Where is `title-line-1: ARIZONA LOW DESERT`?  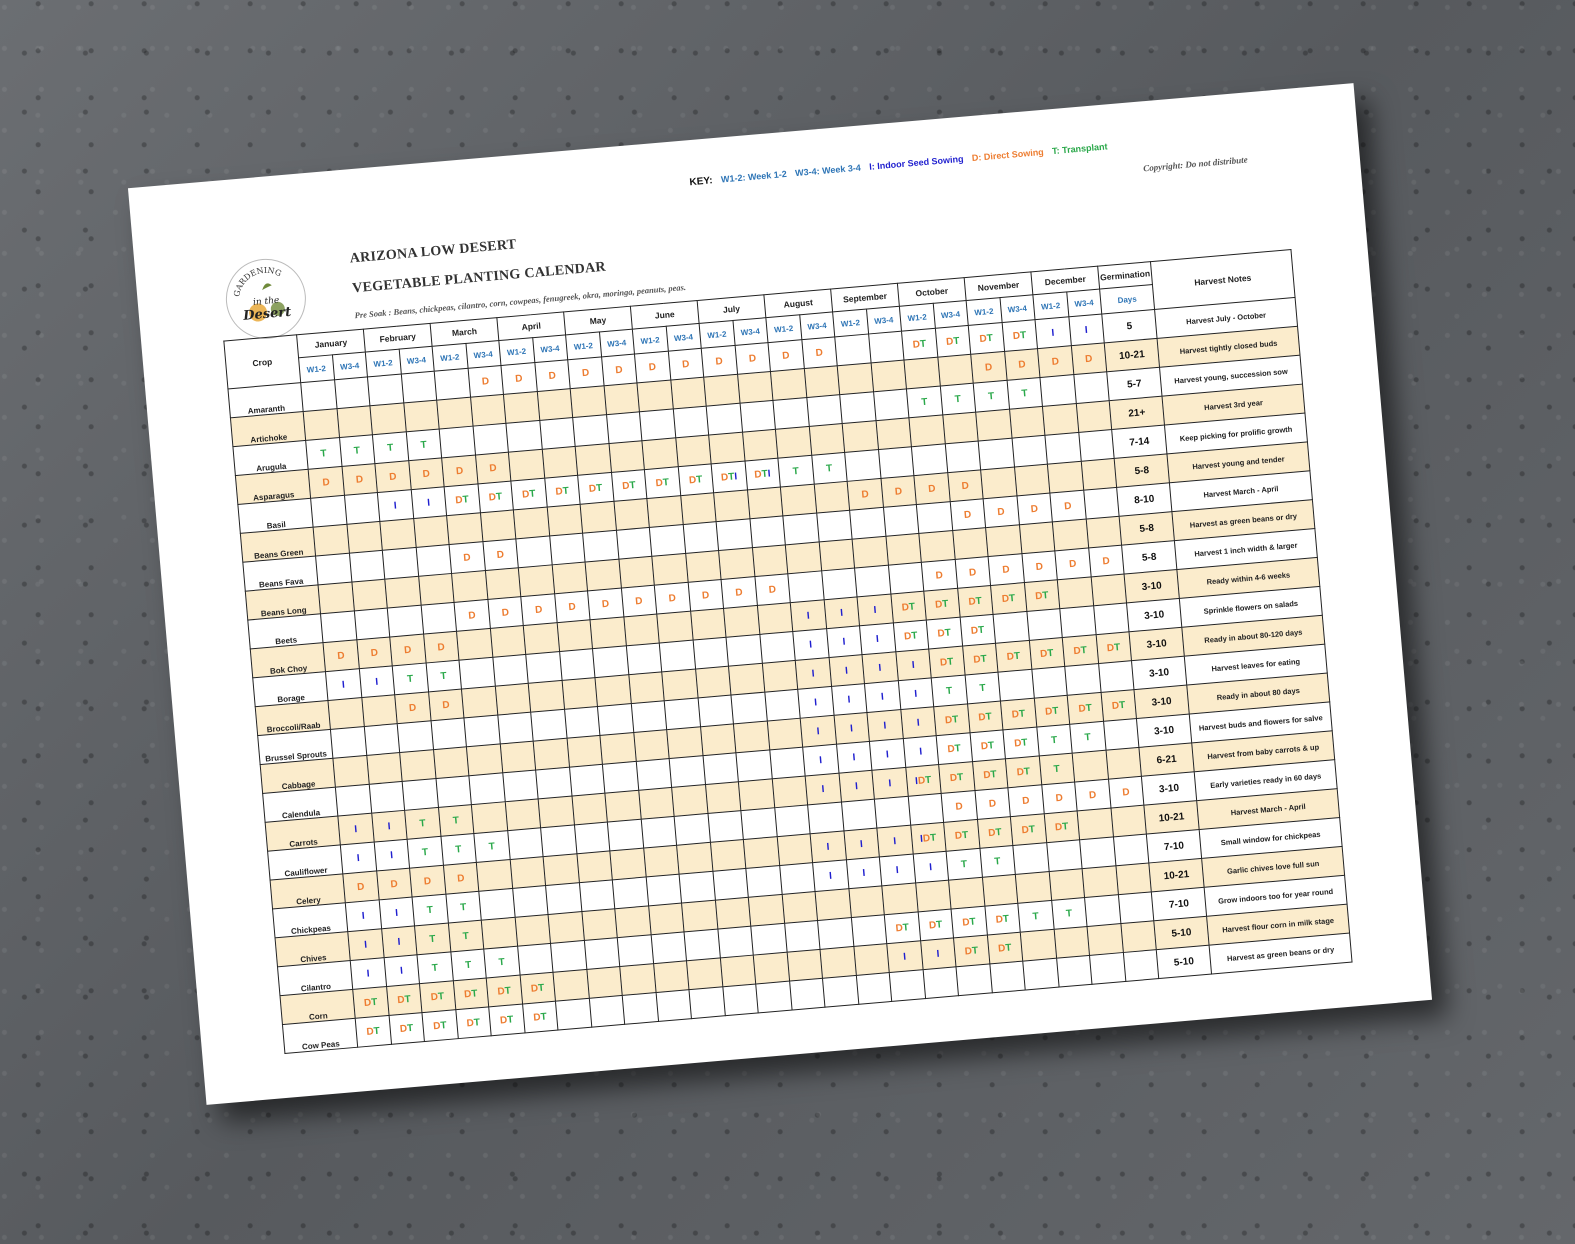
title-line-1: ARIZONA LOW DESERT is located at coordinates (433, 252).